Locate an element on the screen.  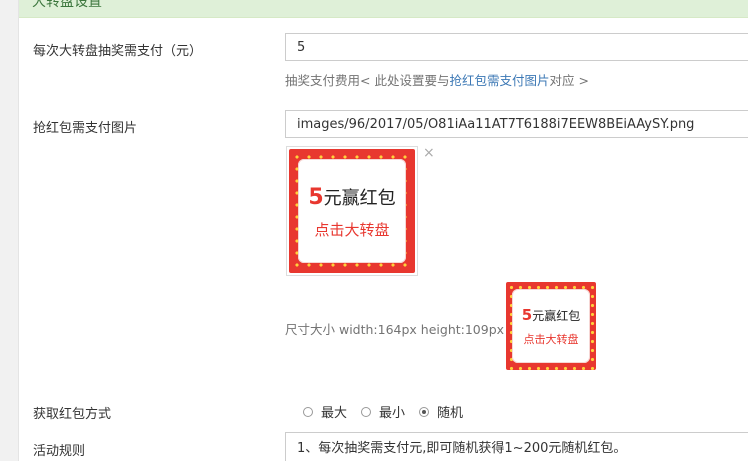
image-size-hint: 尺寸大小 width:164px height:109px is located at coordinates (395, 329).